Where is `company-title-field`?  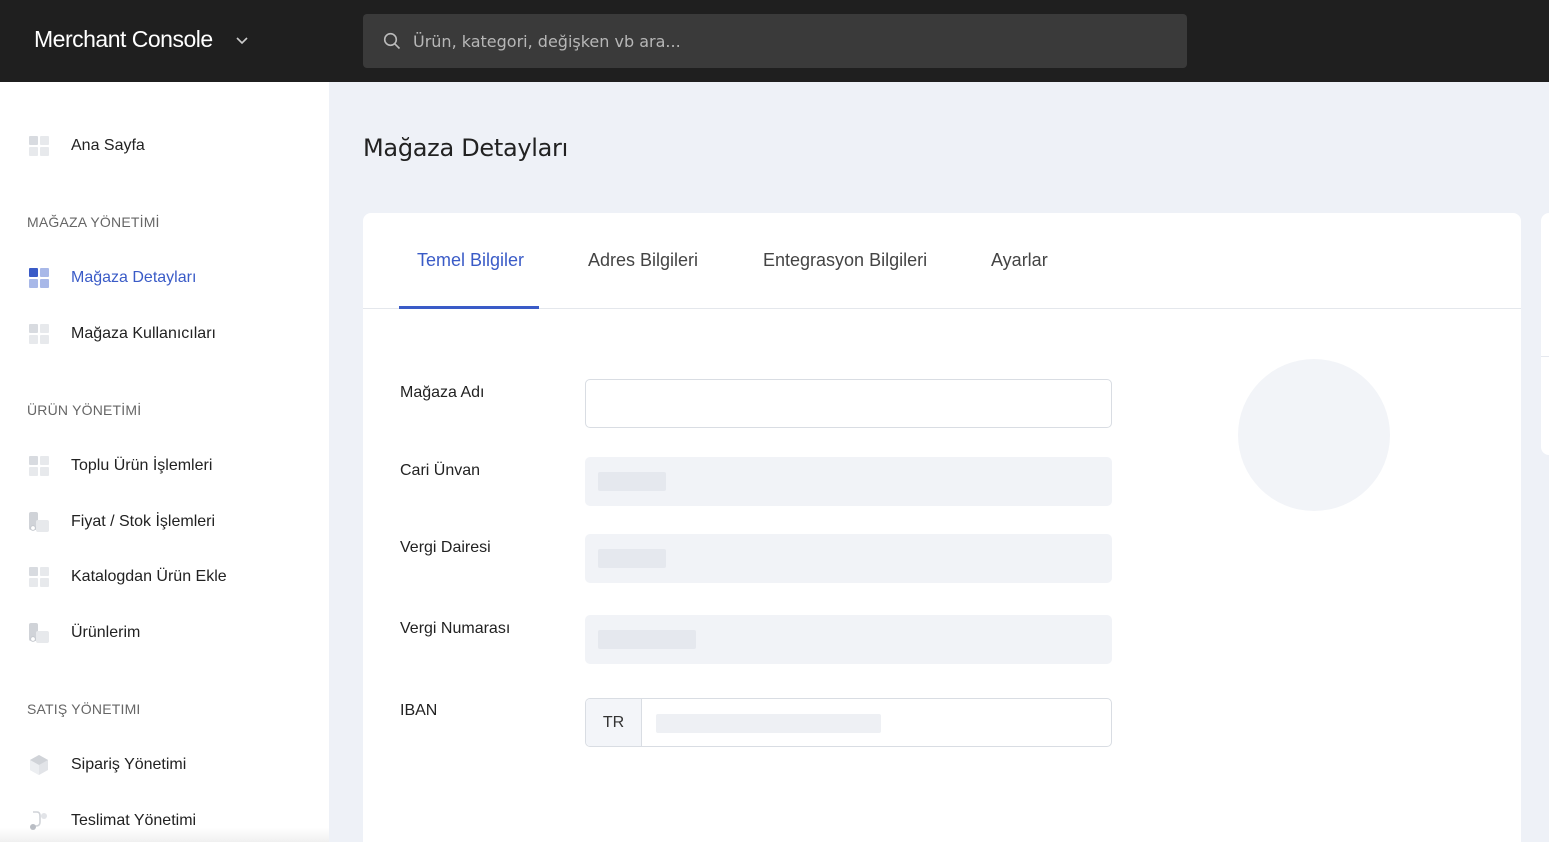
company-title-field is located at coordinates (848, 481).